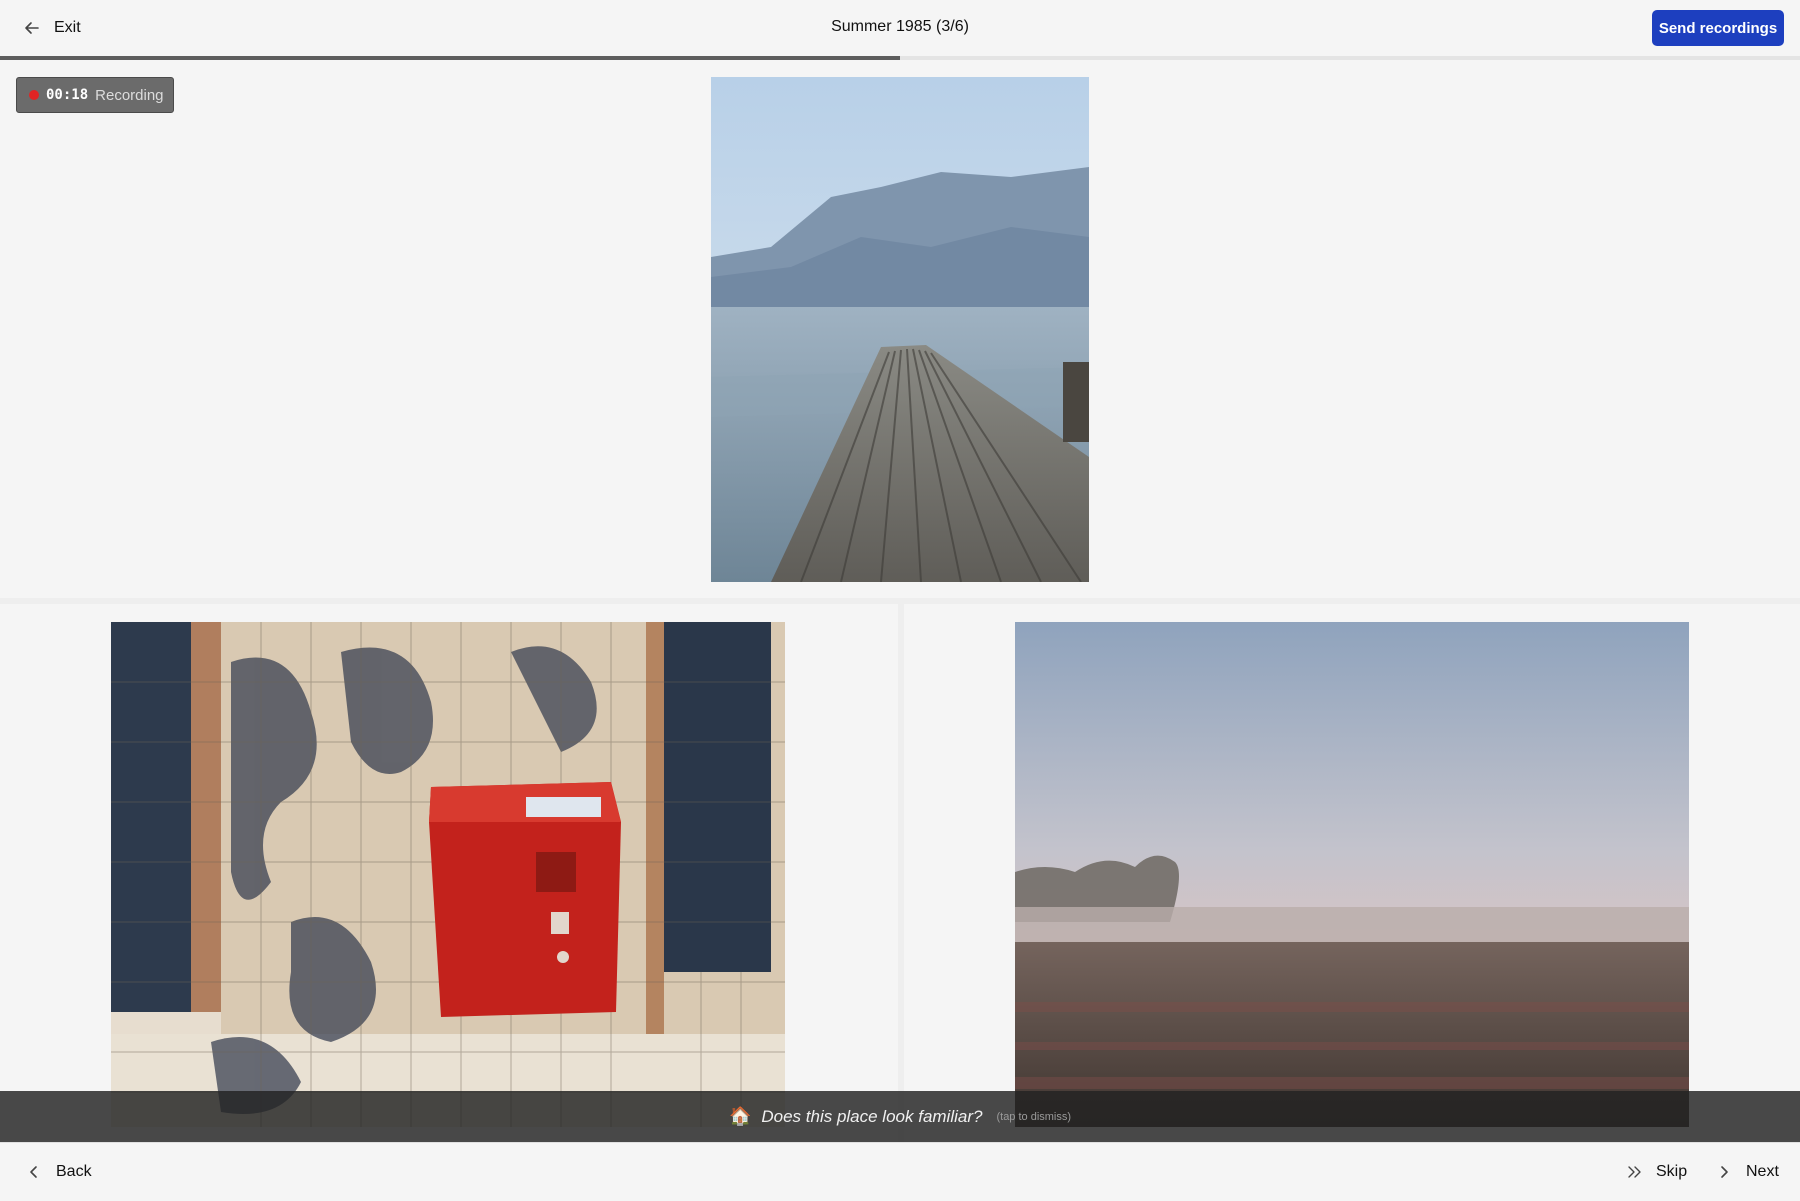  What do you see at coordinates (33, 1172) in the screenshot?
I see `chevron-left-icon` at bounding box center [33, 1172].